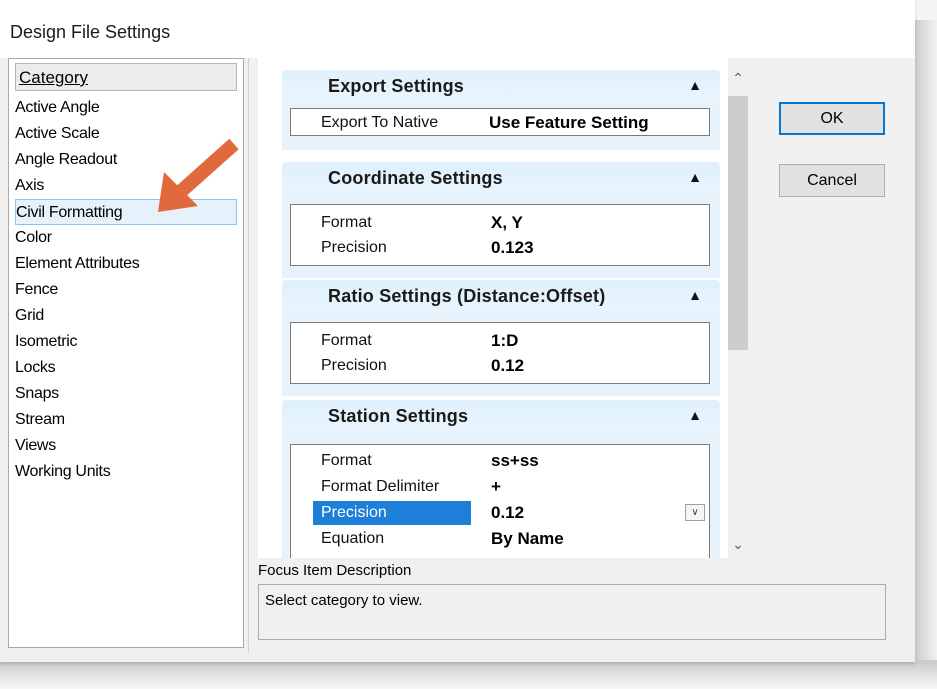 The height and width of the screenshot is (689, 937). I want to click on row-format: Format X, Y, so click(500, 223).